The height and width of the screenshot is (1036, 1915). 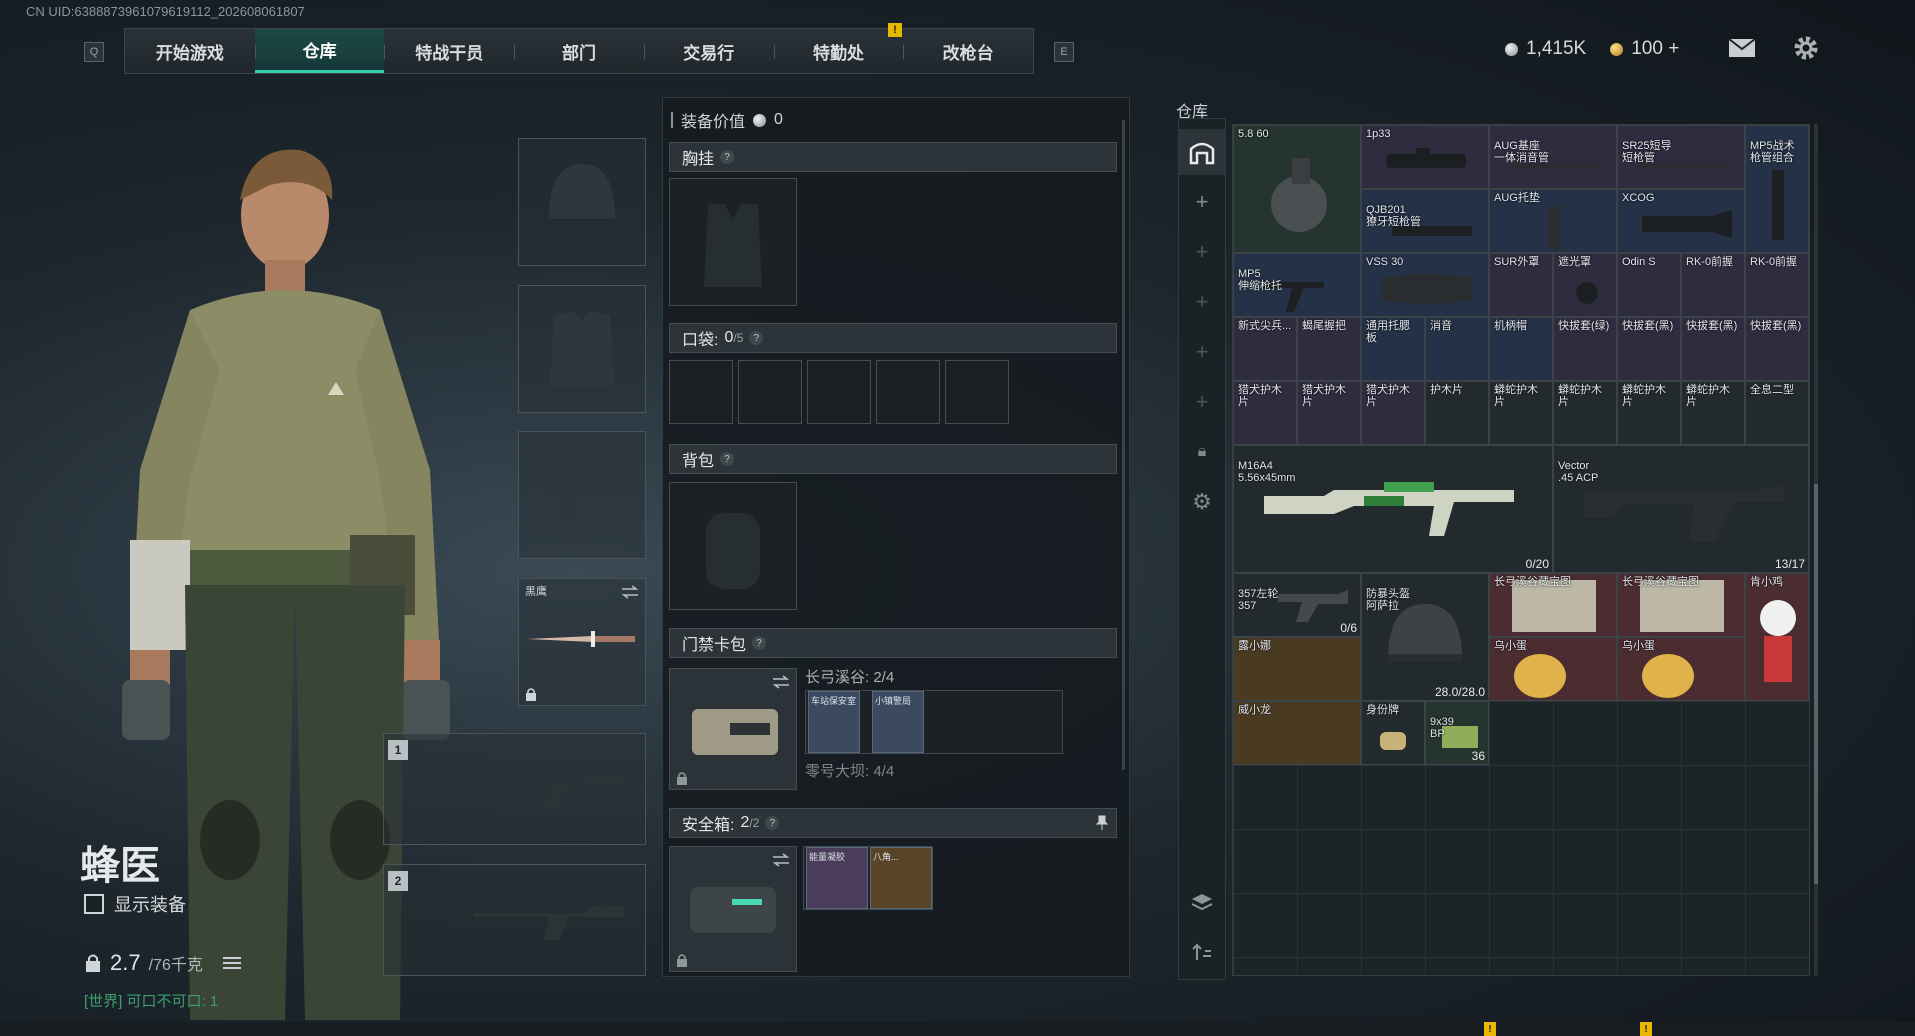 I want to click on safe-box-slot, so click(x=733, y=909).